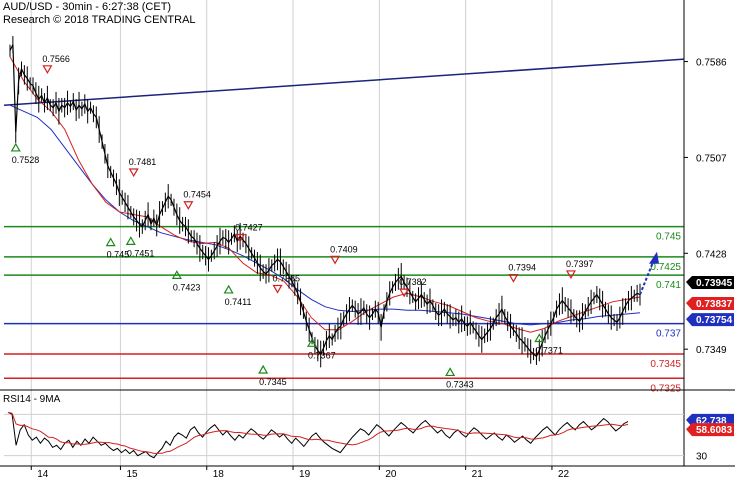 This screenshot has width=735, height=485. What do you see at coordinates (219, 474) in the screenshot?
I see `time-tick-label: 18` at bounding box center [219, 474].